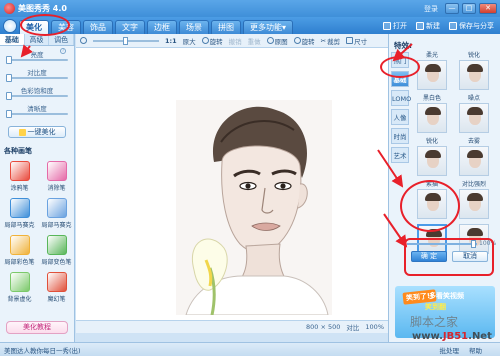 This screenshot has height=356, width=500. I want to click on auto-beautify-label: 一键美化, so click(41, 132).